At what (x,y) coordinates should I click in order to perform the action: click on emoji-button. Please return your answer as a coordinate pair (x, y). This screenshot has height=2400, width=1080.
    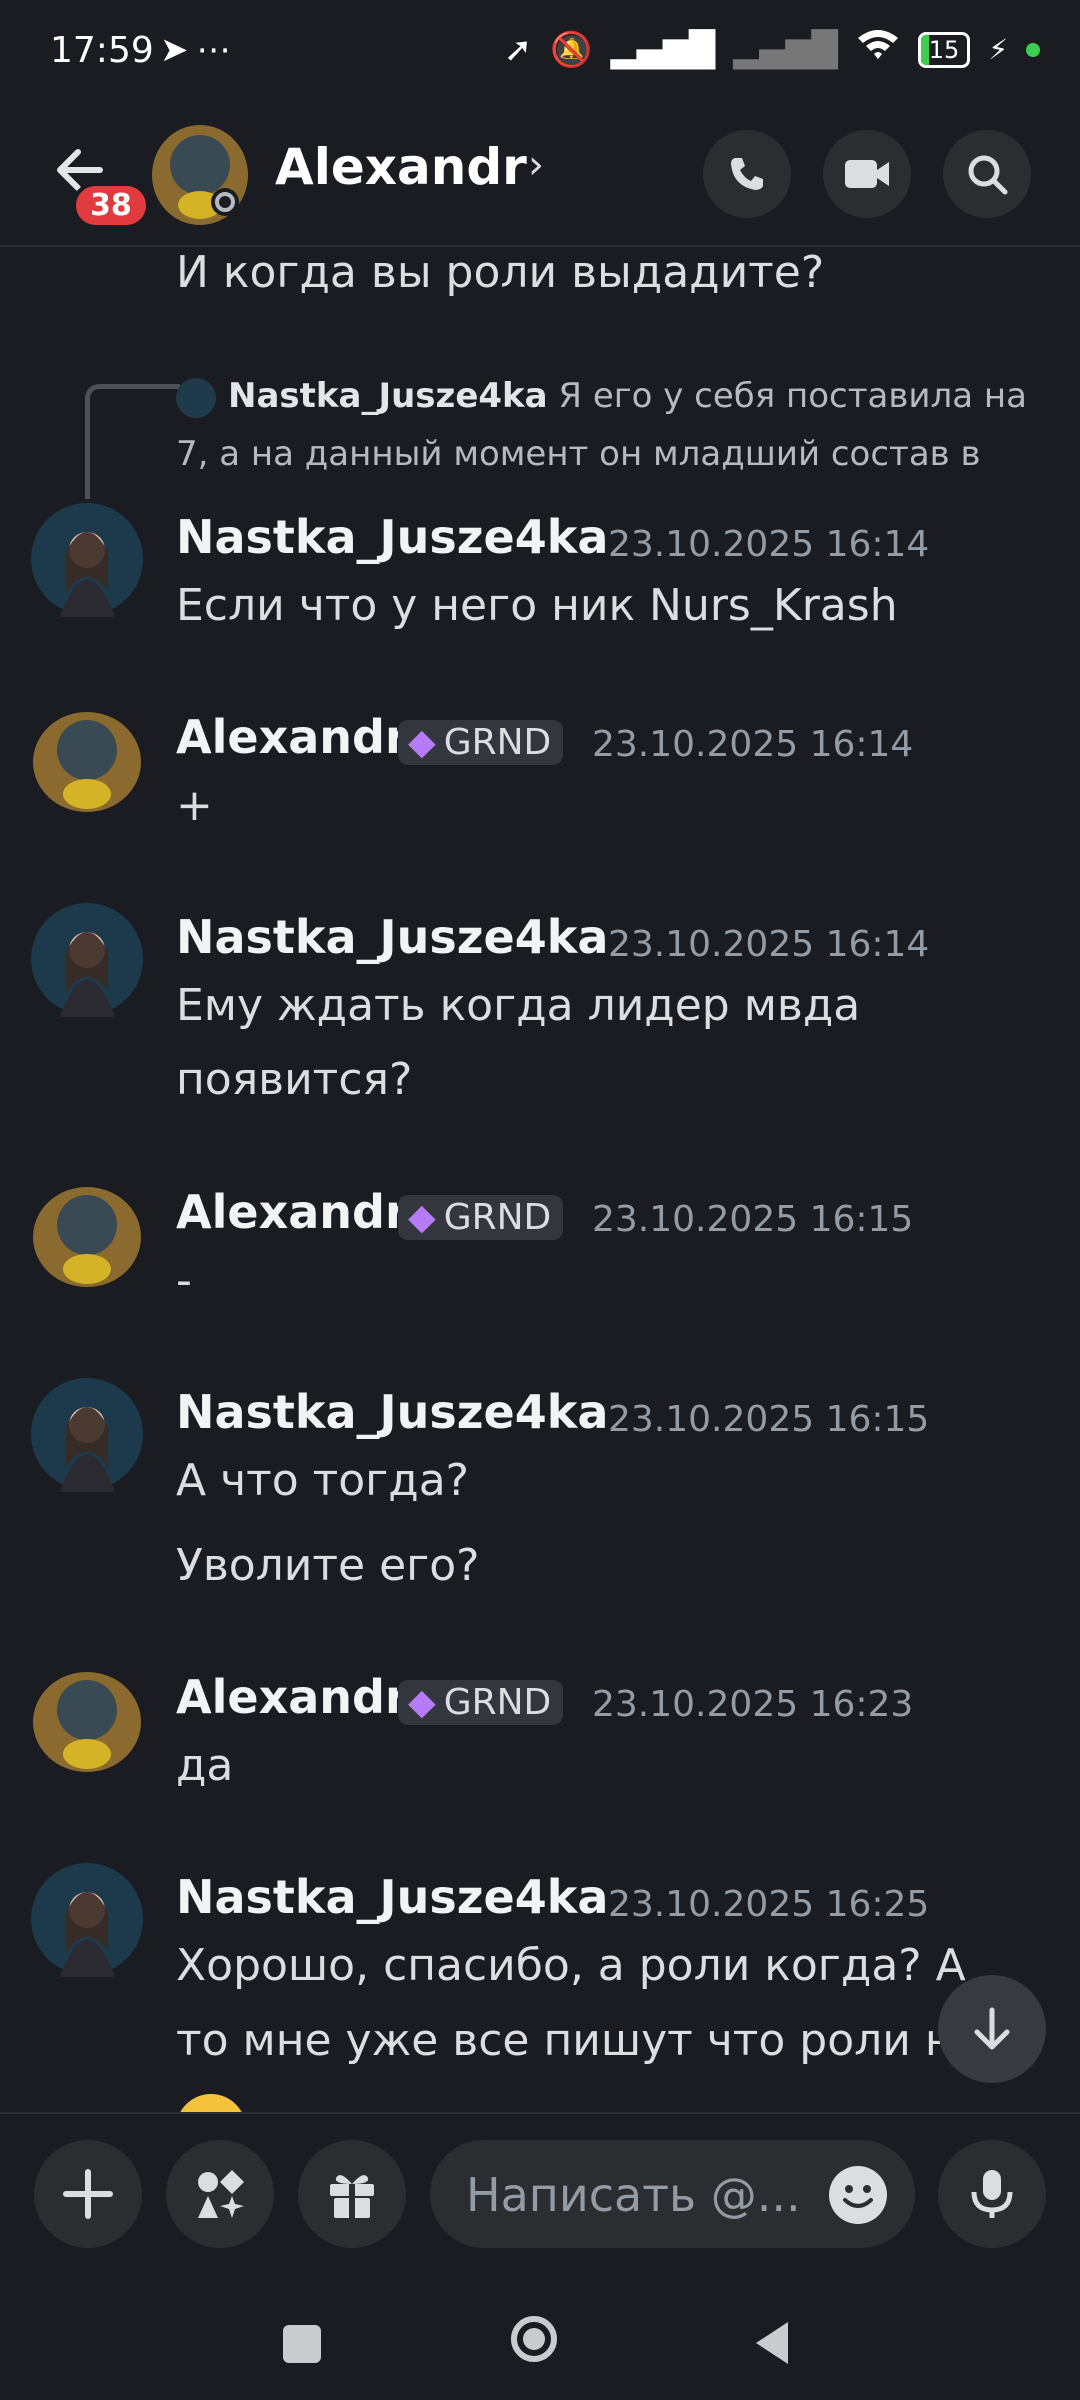
    Looking at the image, I should click on (858, 2195).